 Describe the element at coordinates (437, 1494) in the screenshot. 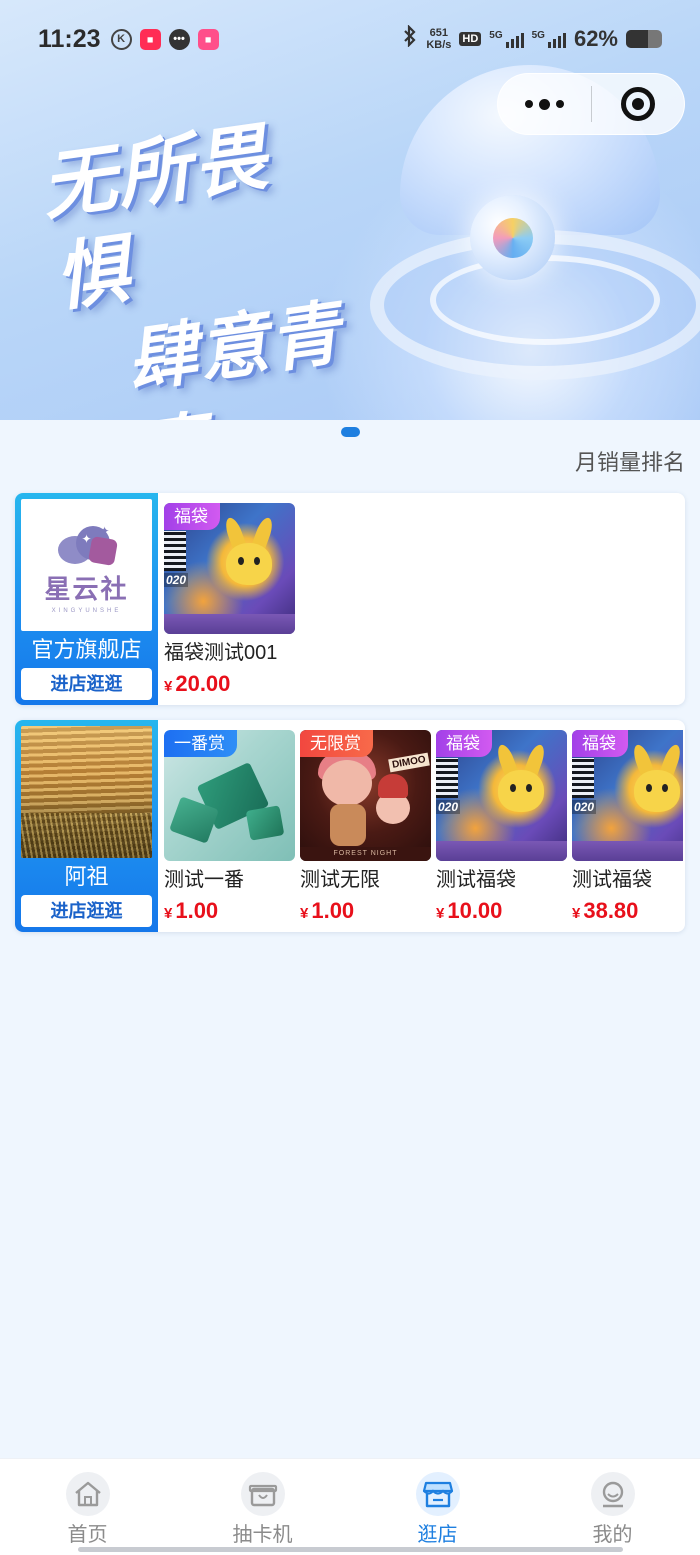

I see `store-icon` at that location.